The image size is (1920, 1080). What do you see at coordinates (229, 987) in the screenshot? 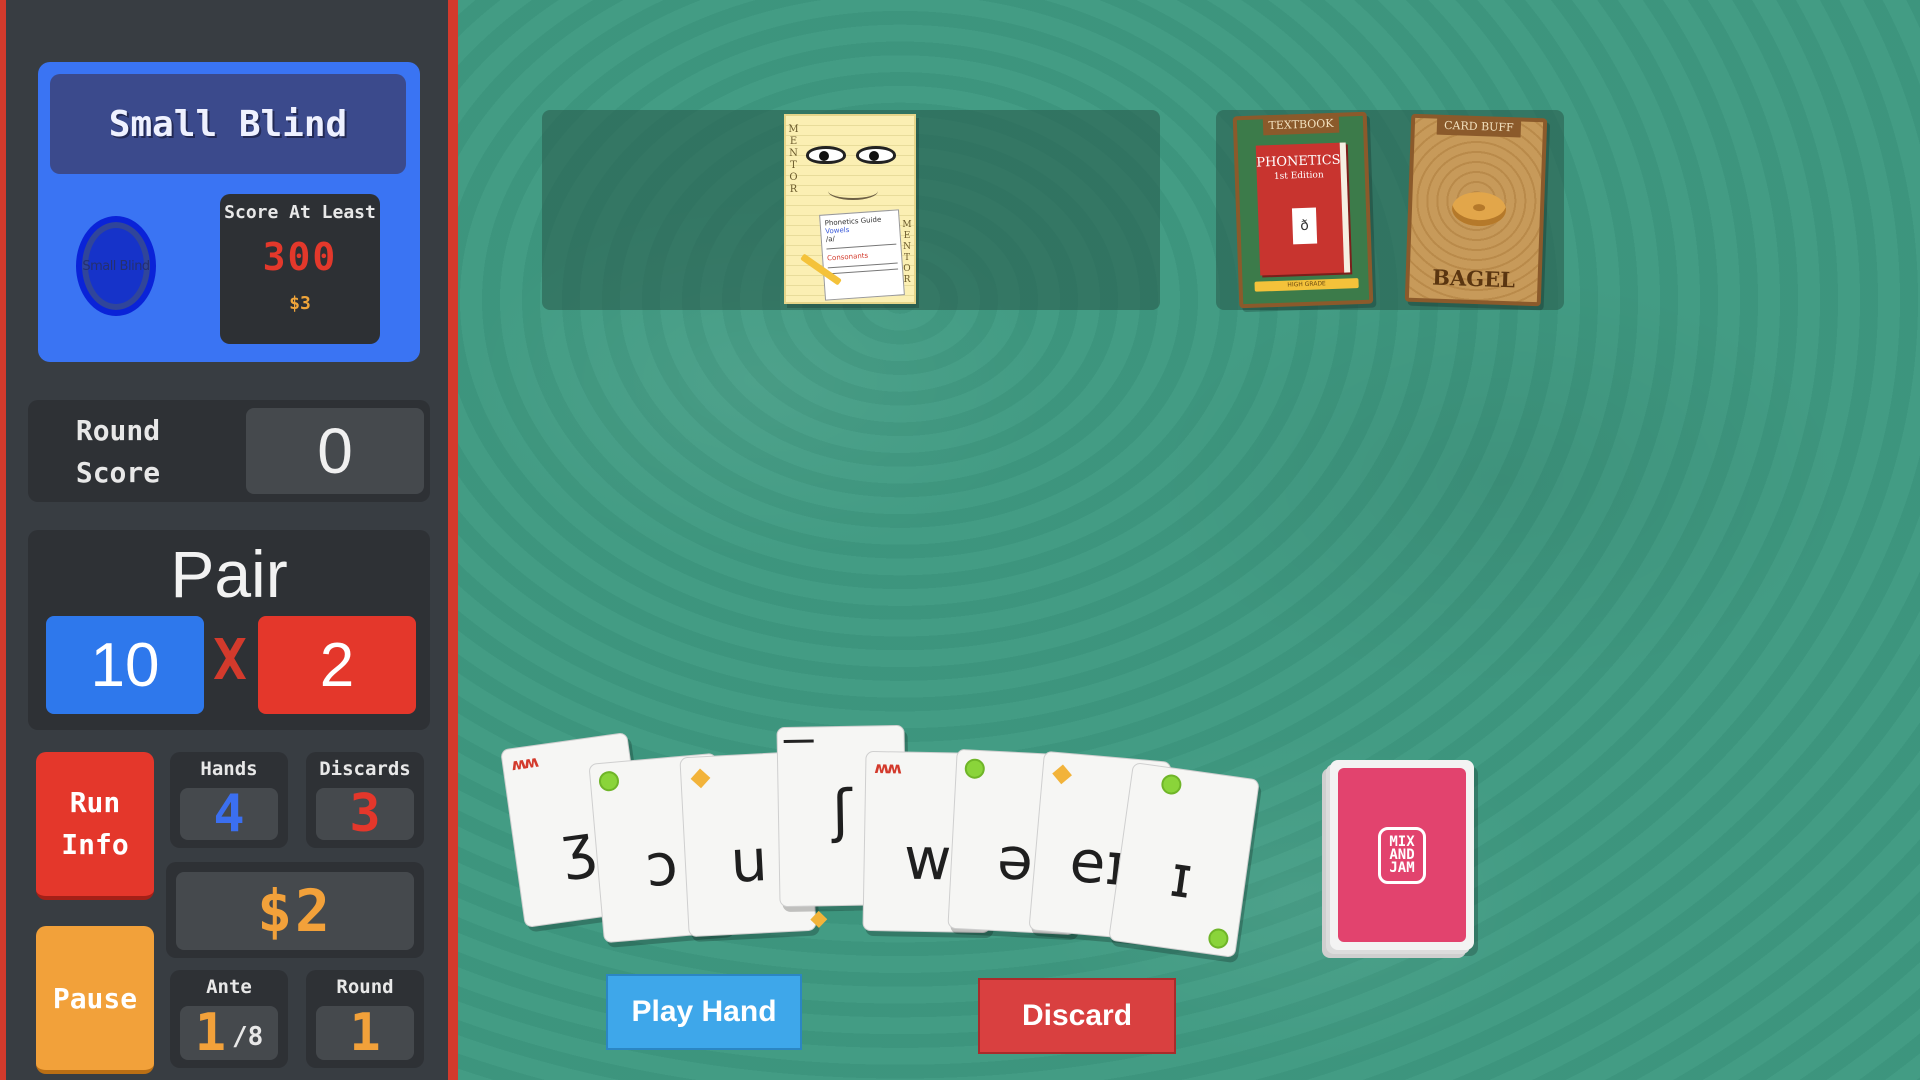
I see `ante-label: Ante` at bounding box center [229, 987].